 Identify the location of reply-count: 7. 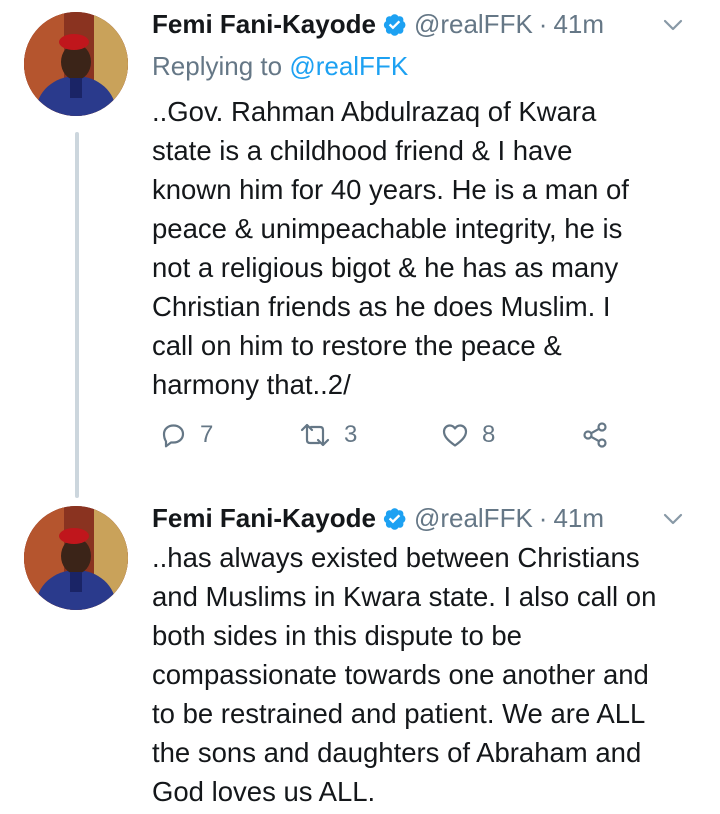
(207, 434).